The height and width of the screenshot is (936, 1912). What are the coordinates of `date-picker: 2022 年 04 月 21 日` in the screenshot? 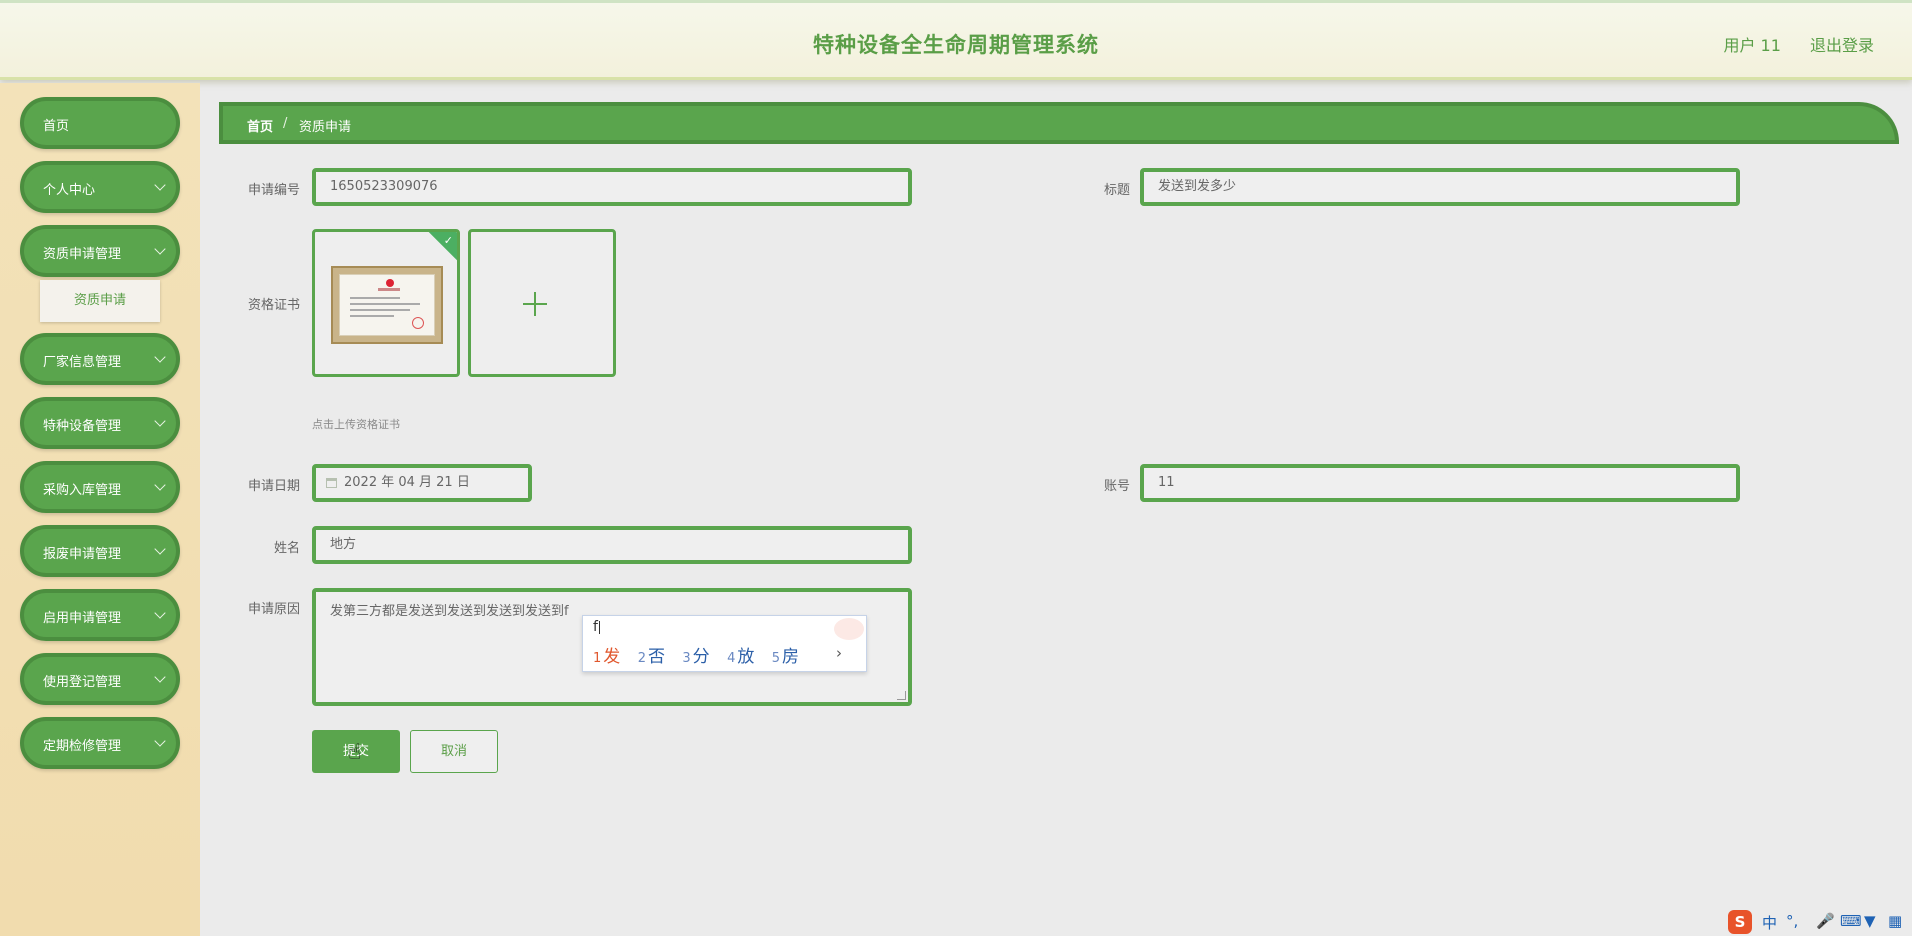 It's located at (422, 483).